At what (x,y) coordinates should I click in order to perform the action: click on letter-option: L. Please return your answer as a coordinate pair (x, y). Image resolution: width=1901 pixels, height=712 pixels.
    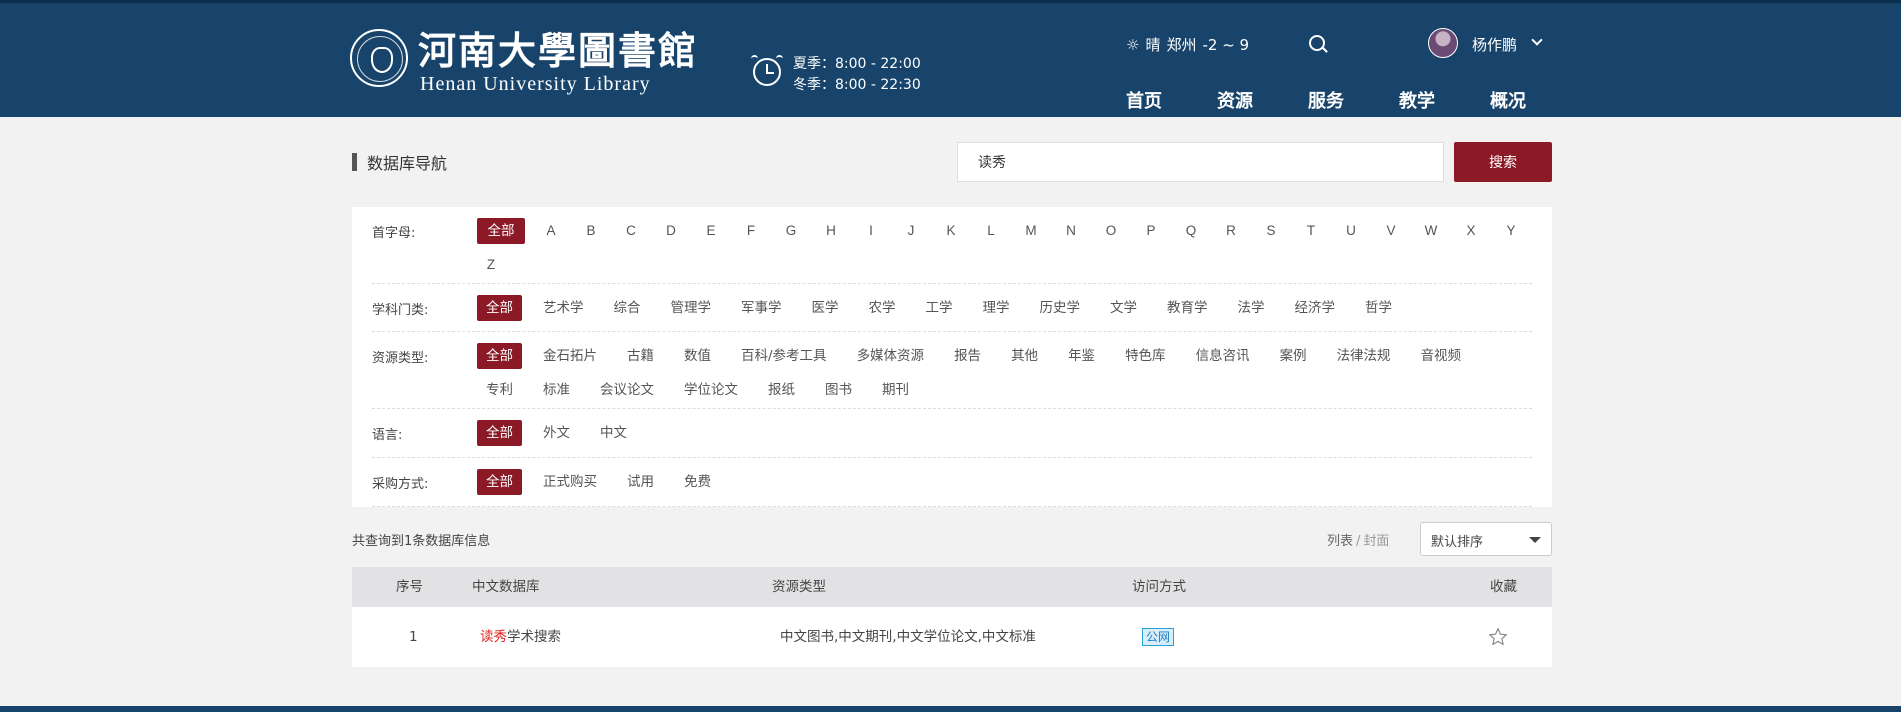
    Looking at the image, I should click on (991, 231).